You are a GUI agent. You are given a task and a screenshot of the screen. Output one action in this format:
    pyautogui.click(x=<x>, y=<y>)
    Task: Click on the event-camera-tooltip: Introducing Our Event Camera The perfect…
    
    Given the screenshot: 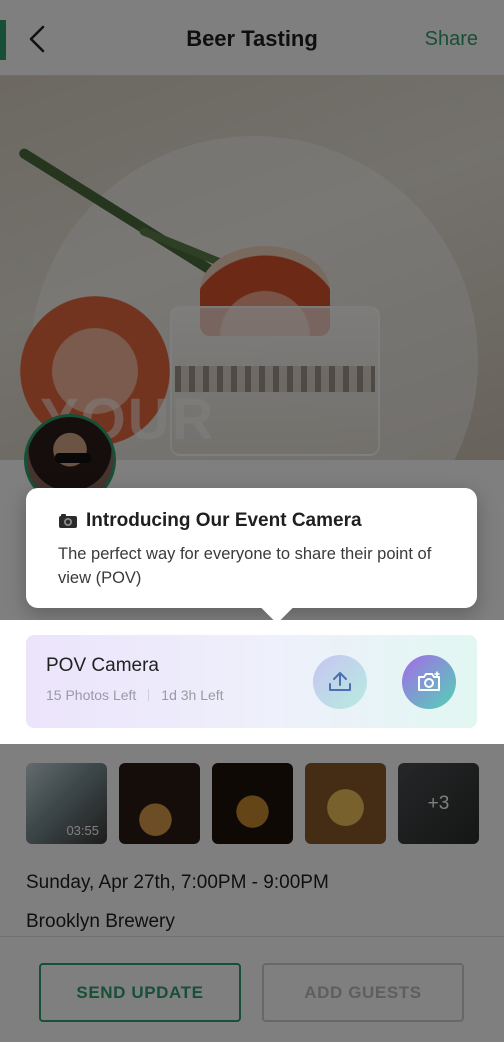 What is the action you would take?
    pyautogui.click(x=251, y=556)
    